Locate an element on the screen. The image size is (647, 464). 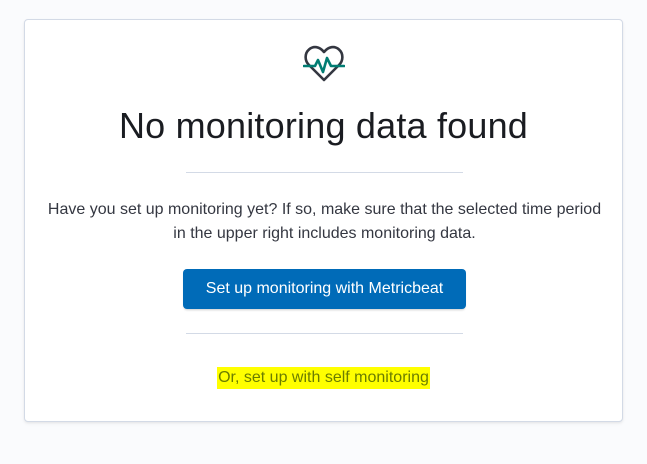
page-title: No monitoring data found is located at coordinates (323, 125).